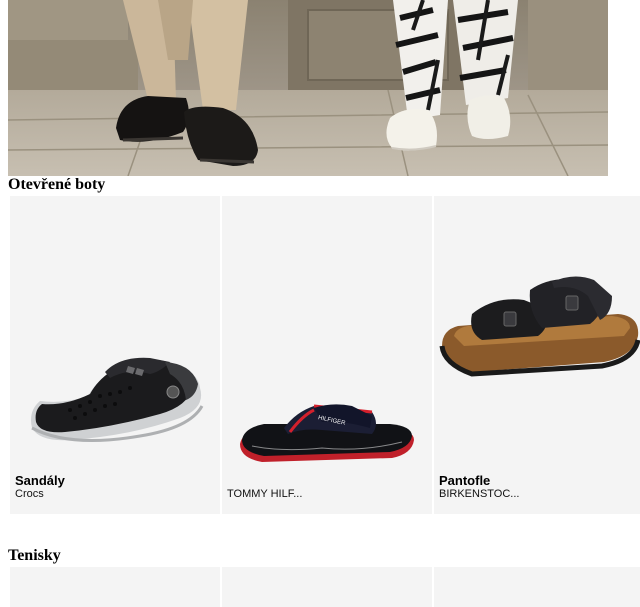 This screenshot has height=607, width=640. Describe the element at coordinates (40, 480) in the screenshot. I see `product-title: Sandály` at that location.